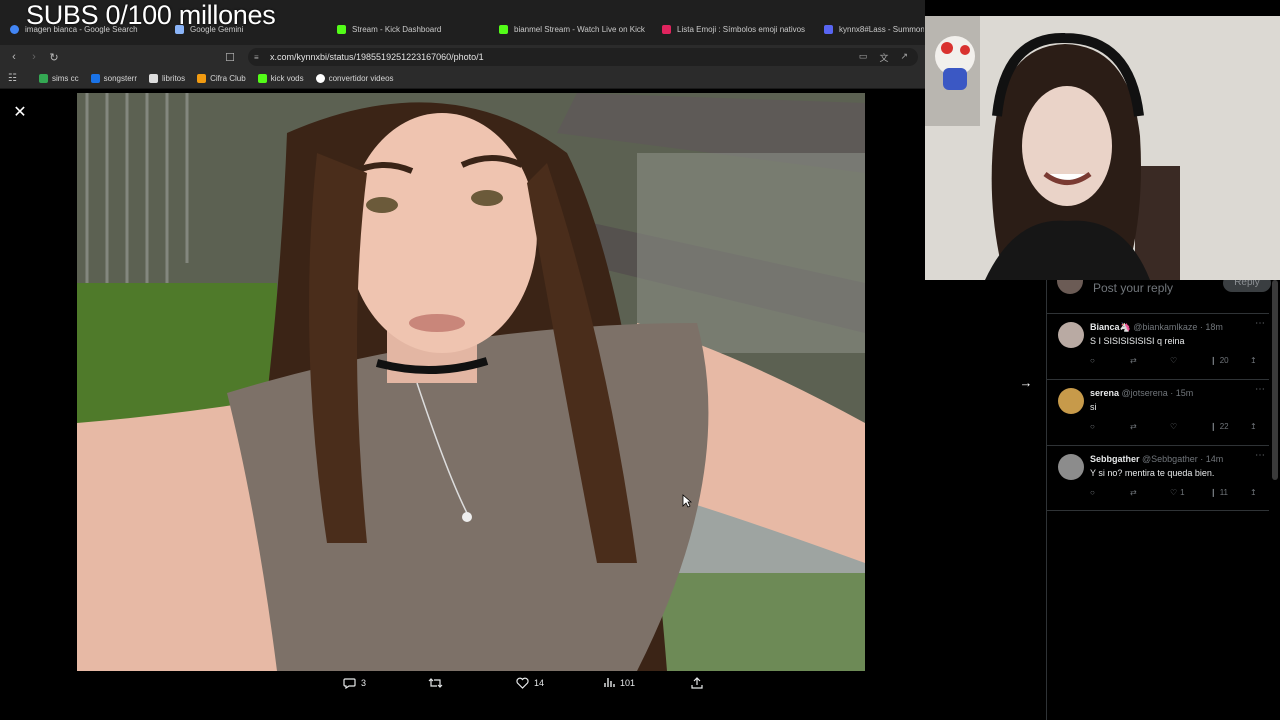  I want to click on reply-header: serena @jotserena · 15m, so click(1141, 393).